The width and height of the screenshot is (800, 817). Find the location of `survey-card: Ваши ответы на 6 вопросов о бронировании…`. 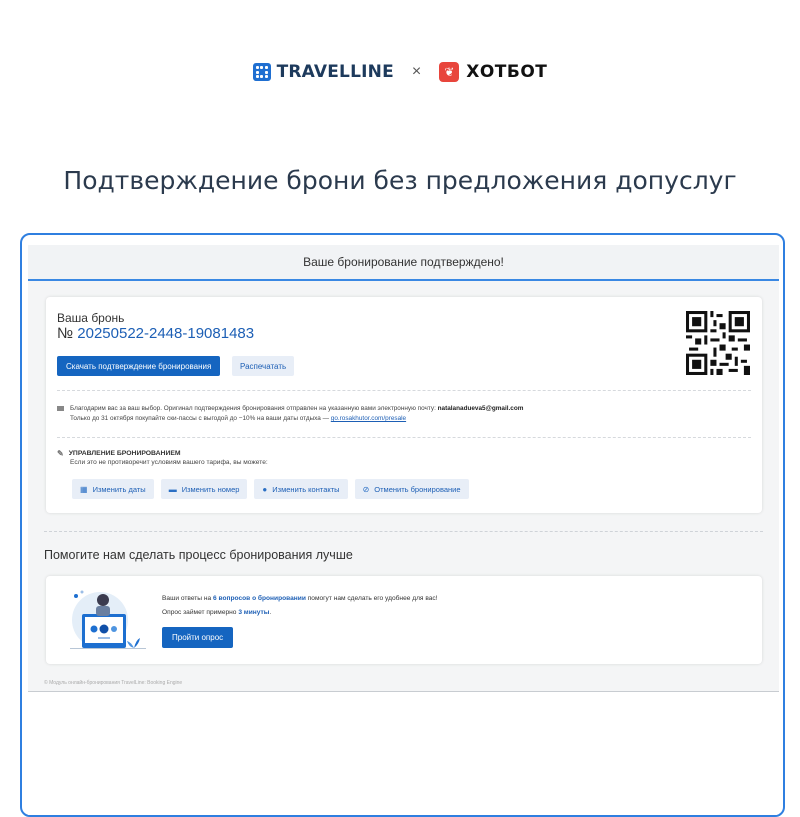

survey-card: Ваши ответы на 6 вопросов о бронировании… is located at coordinates (404, 620).